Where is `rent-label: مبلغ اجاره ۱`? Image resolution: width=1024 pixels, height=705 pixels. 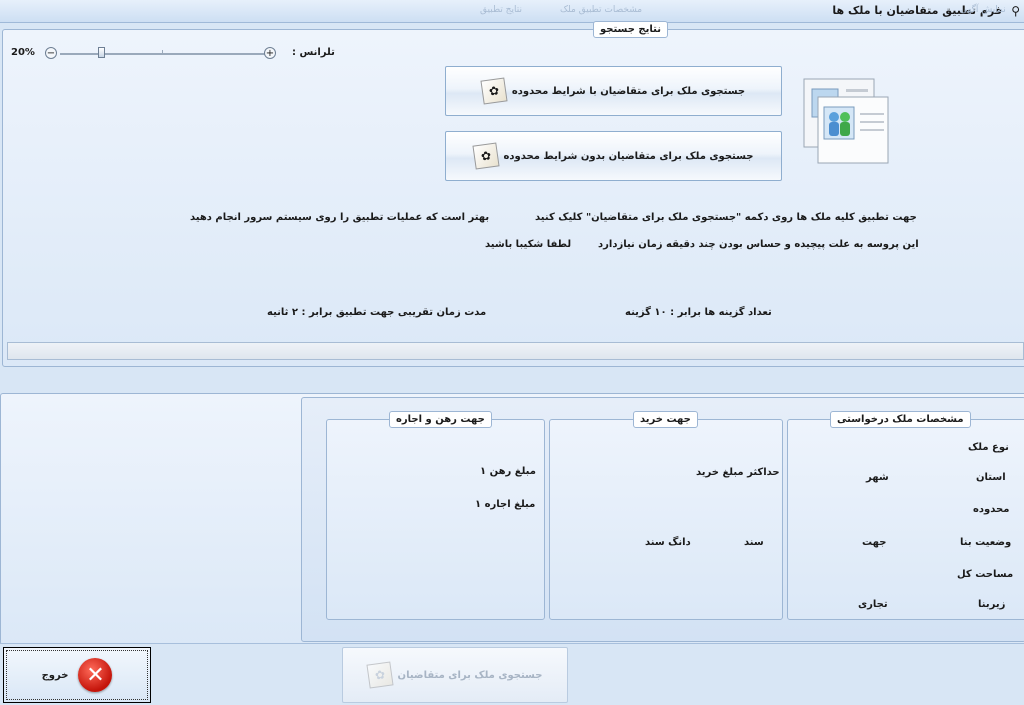
rent-label: مبلغ اجاره ۱ is located at coordinates (505, 504).